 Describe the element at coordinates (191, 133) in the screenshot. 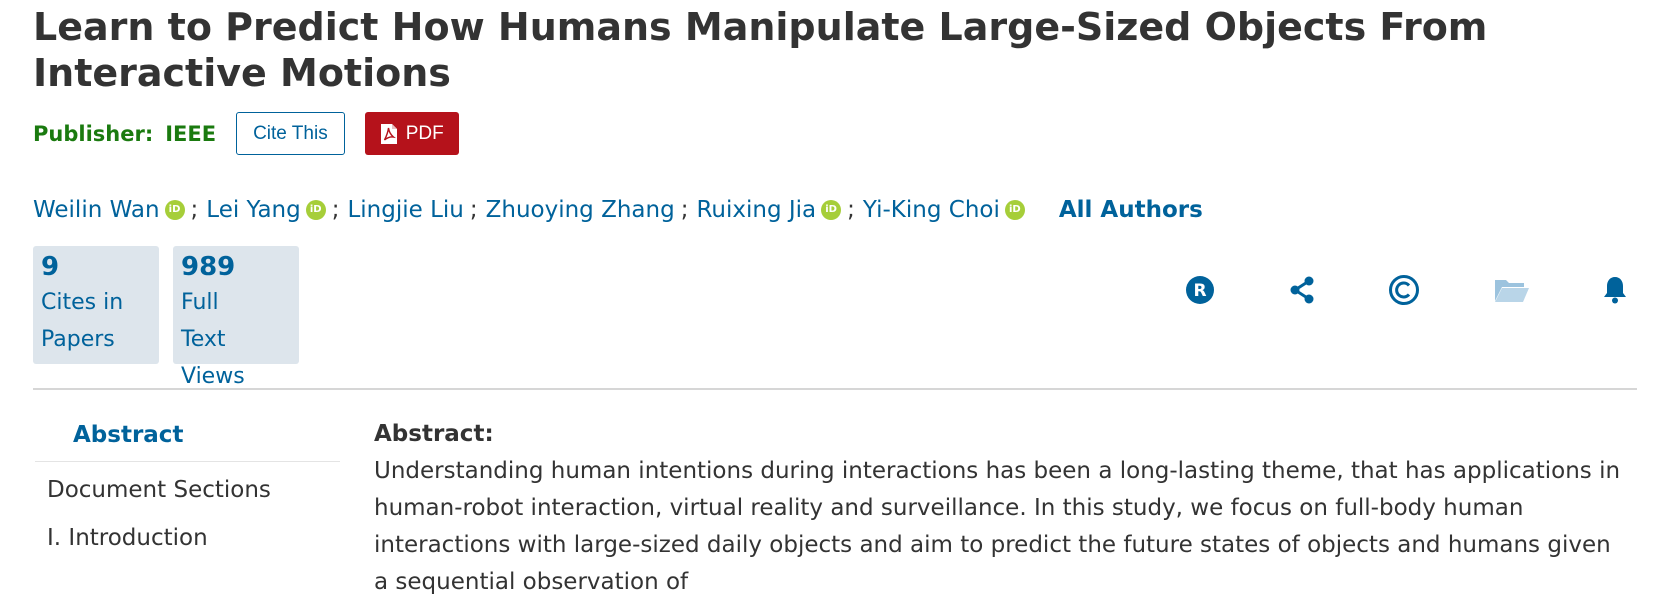

I see `publisher-name: IEEE` at that location.